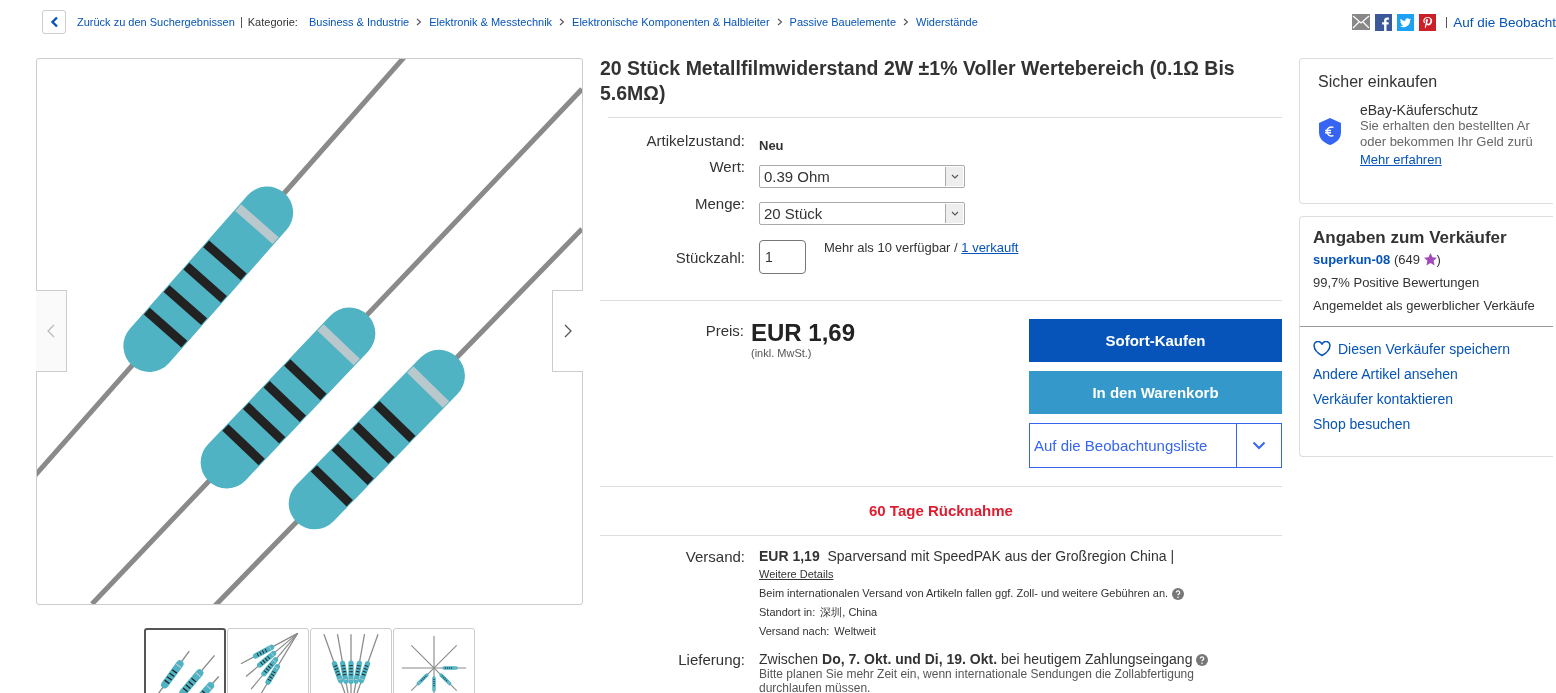 The height and width of the screenshot is (693, 1556). What do you see at coordinates (1433, 349) in the screenshot?
I see `save-seller-link: Diesen Verkäufer speichern` at bounding box center [1433, 349].